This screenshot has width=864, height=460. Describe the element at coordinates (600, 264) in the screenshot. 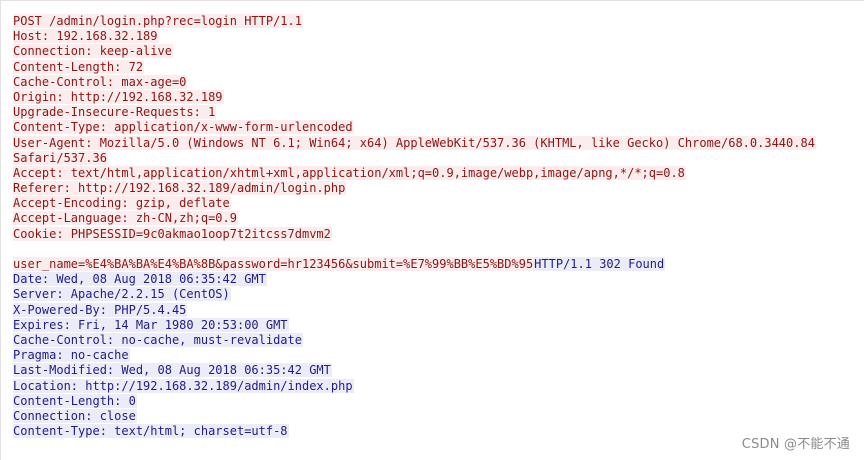

I see `response-status-line: HTTP/1.1 302 Found` at that location.